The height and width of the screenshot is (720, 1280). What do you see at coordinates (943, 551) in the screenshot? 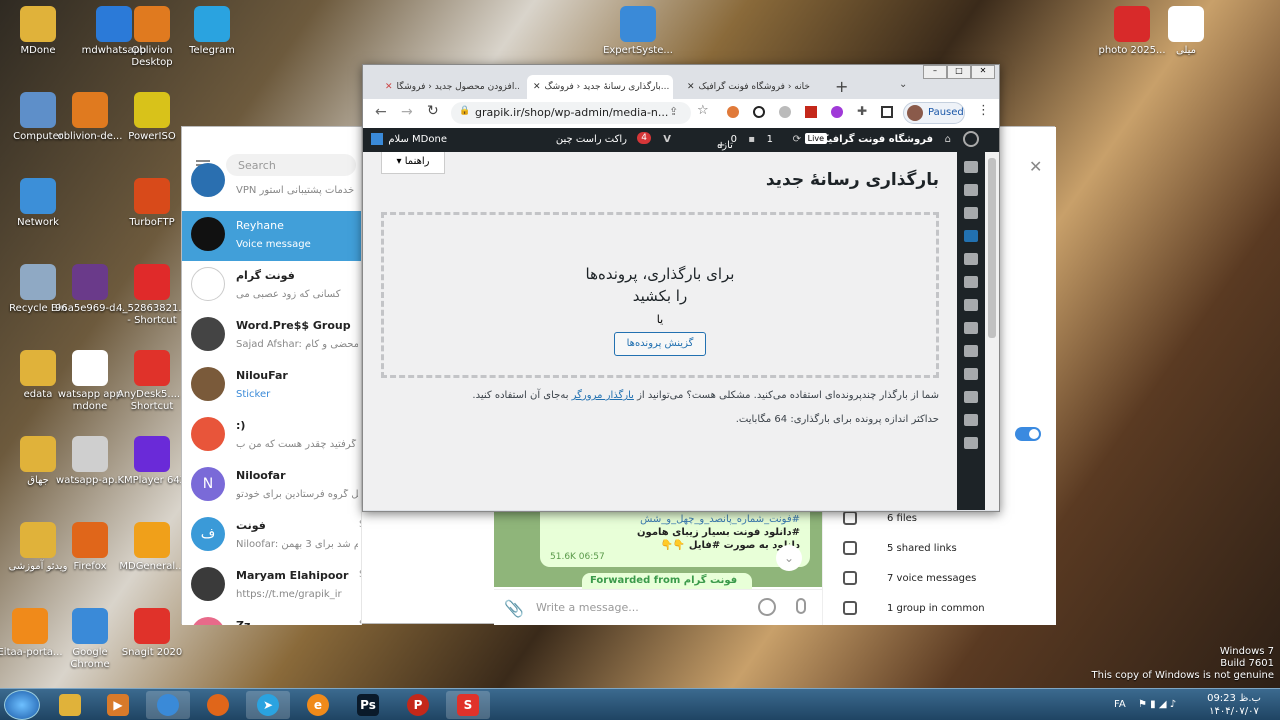
I see `info-row: 5 shared links` at bounding box center [943, 551].